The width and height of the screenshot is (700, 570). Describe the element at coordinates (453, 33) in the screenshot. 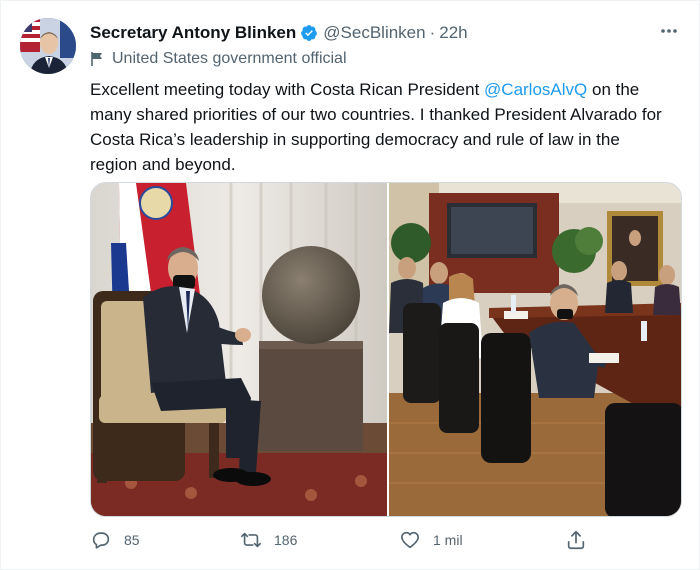

I see `tweet-timestamp: 22h` at that location.